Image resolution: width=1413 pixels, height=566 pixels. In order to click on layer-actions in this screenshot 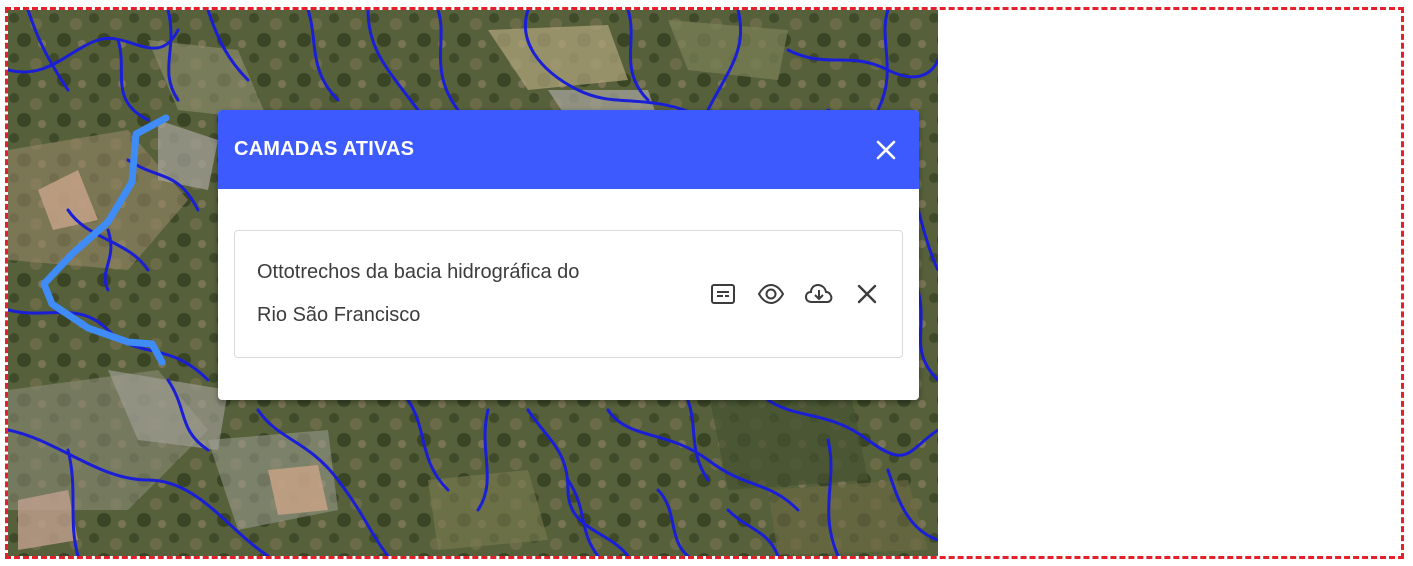, I will do `click(795, 294)`.